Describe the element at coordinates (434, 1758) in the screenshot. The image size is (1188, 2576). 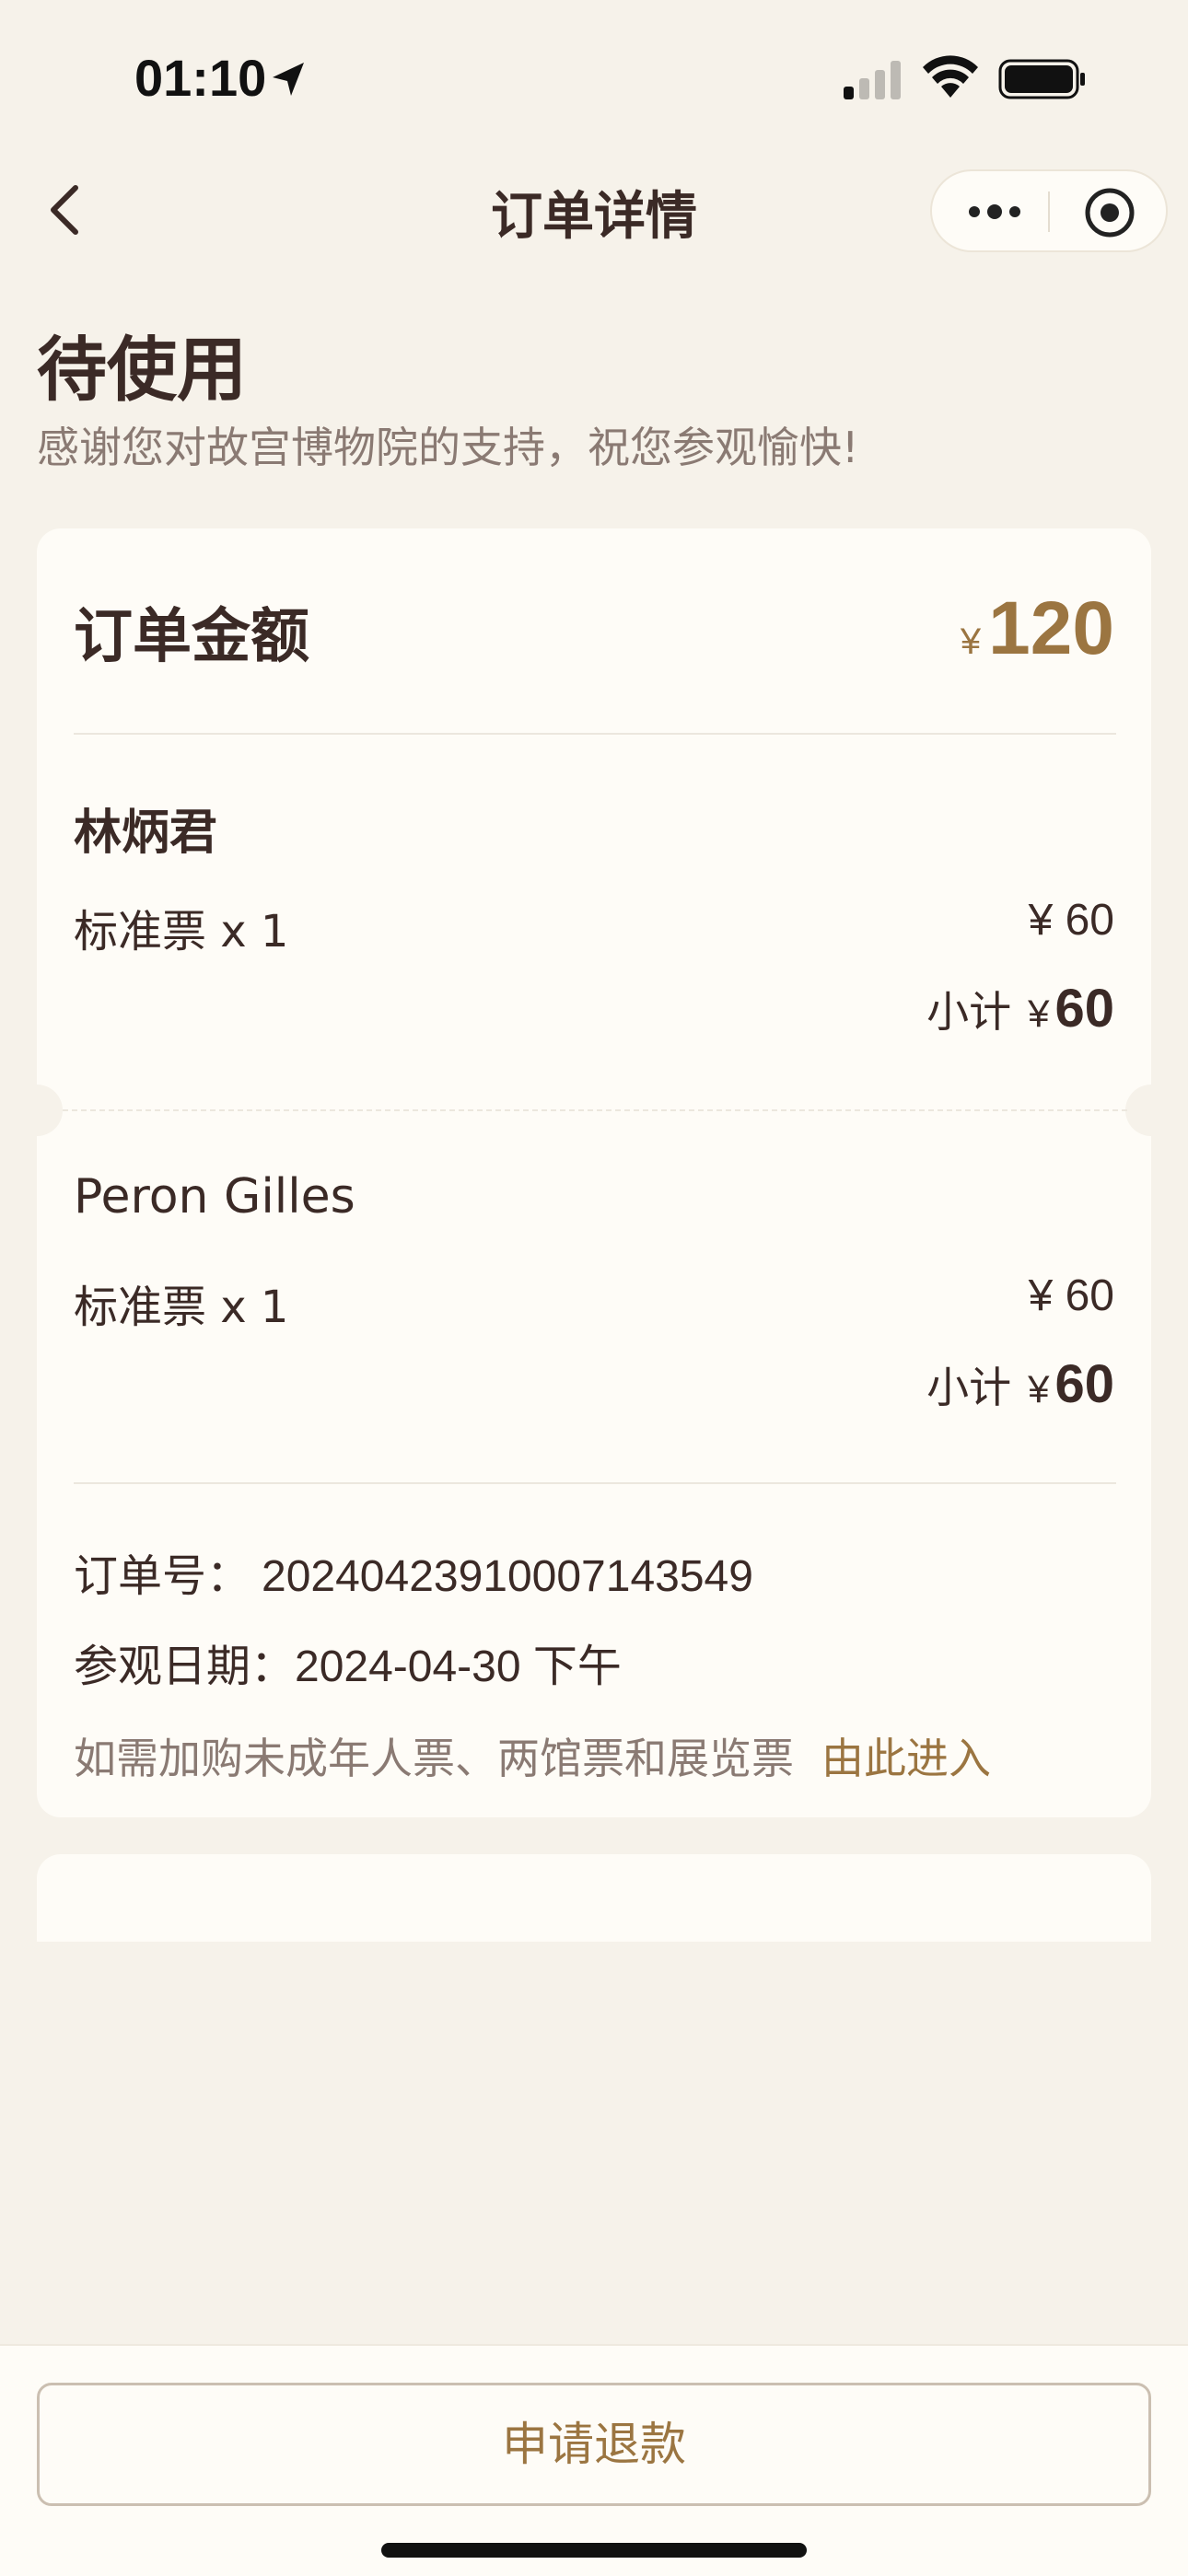
I see `add-on-notice-text: 如需加购未成年人票、两馆票和展览票` at that location.